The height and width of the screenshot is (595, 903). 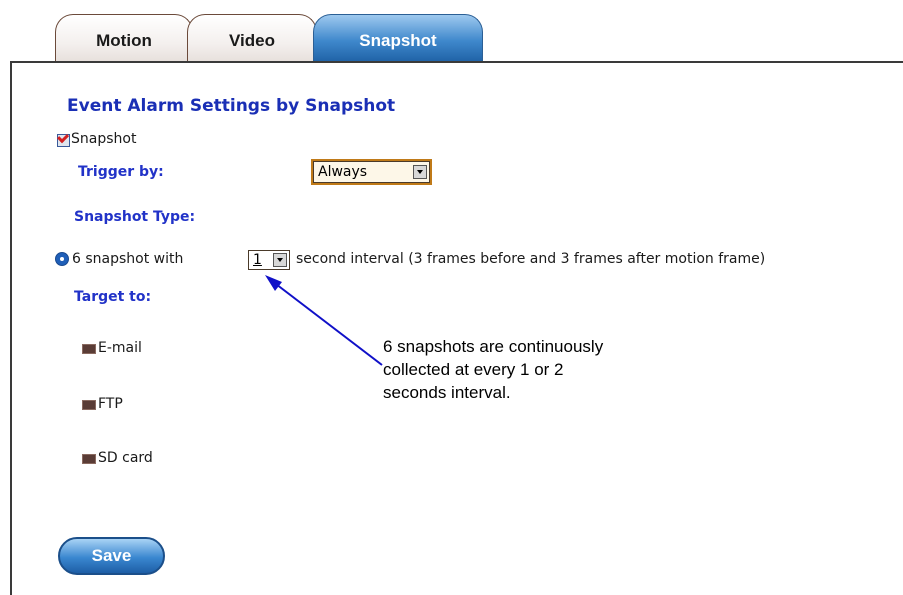 What do you see at coordinates (111, 556) in the screenshot?
I see `save-button: Save` at bounding box center [111, 556].